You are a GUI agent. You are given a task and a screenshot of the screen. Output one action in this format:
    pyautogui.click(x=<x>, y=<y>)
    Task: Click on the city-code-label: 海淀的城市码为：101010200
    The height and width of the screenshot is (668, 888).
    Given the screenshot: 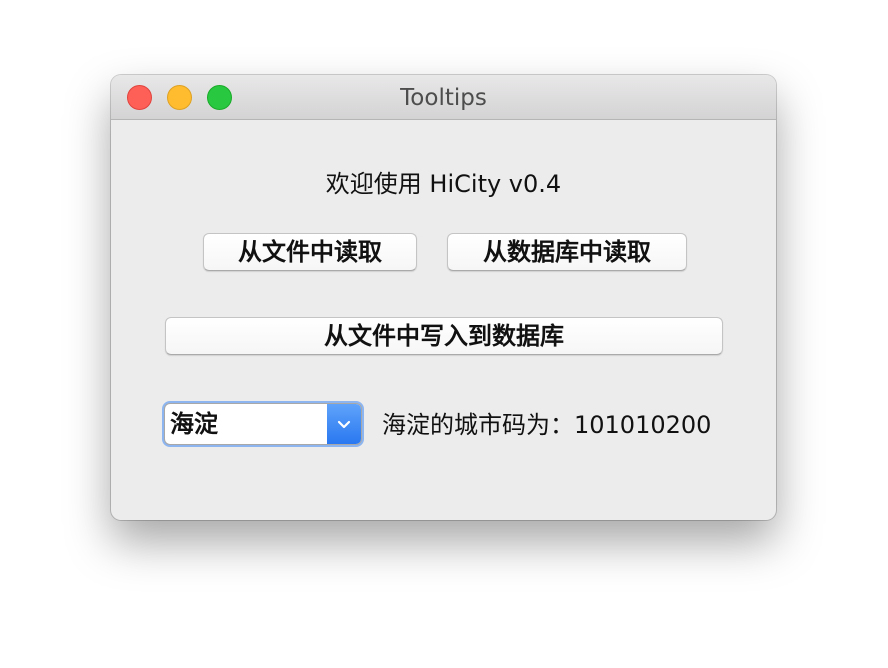 What is the action you would take?
    pyautogui.click(x=547, y=425)
    